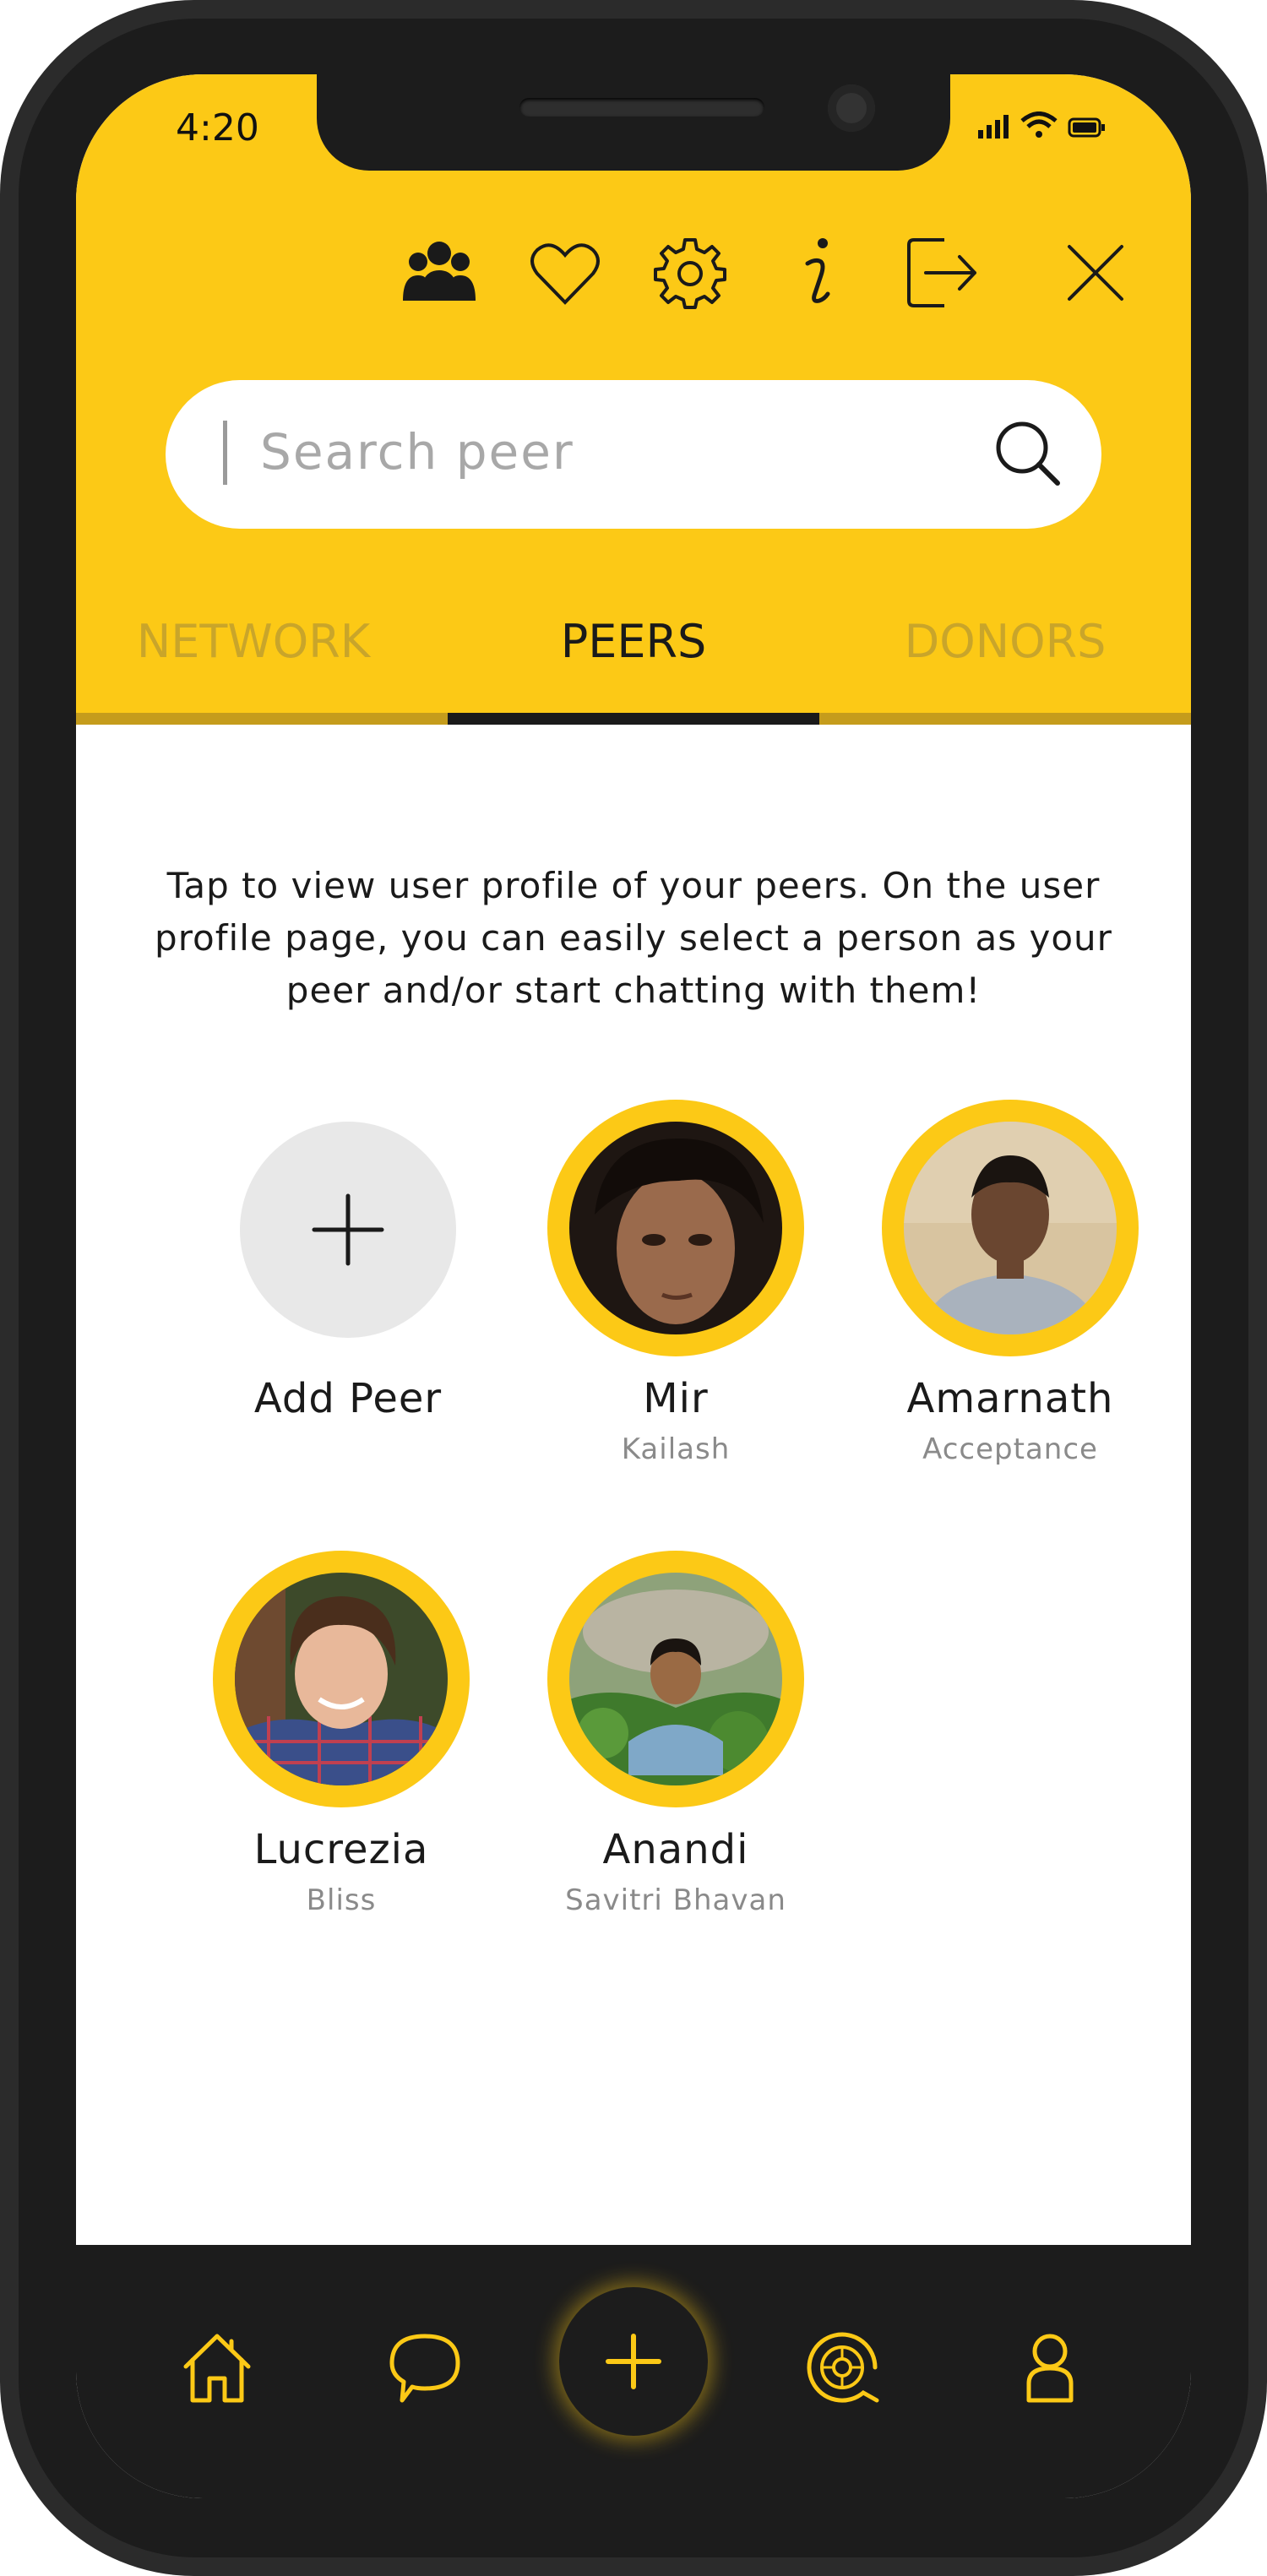 This screenshot has height=2576, width=1267. What do you see at coordinates (633, 653) in the screenshot?
I see `tab-peers: PEERS` at bounding box center [633, 653].